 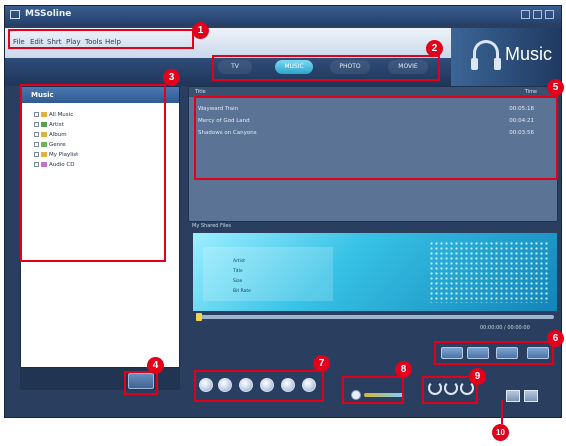 I want to click on callout-badge: 4, so click(x=155, y=365).